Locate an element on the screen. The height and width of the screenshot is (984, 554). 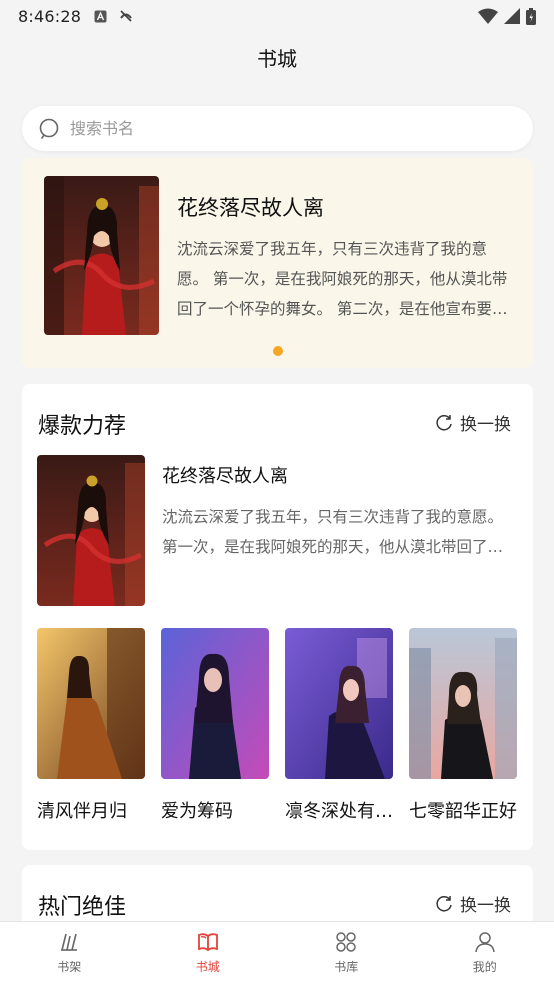
book-card: 爱为筹码 is located at coordinates (215, 725).